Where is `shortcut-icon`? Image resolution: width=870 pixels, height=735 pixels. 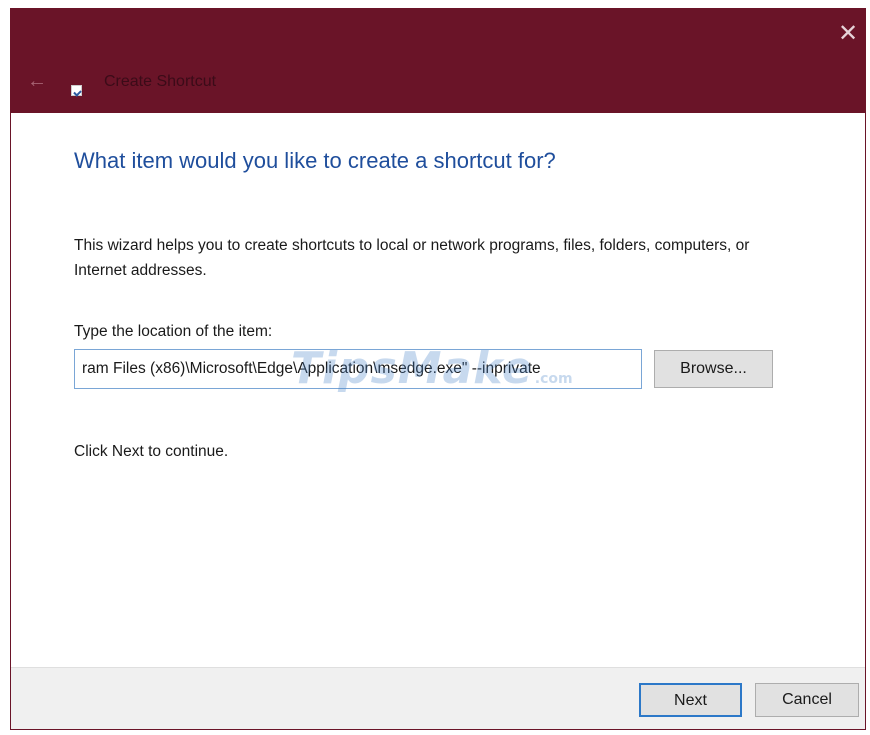 shortcut-icon is located at coordinates (76, 90).